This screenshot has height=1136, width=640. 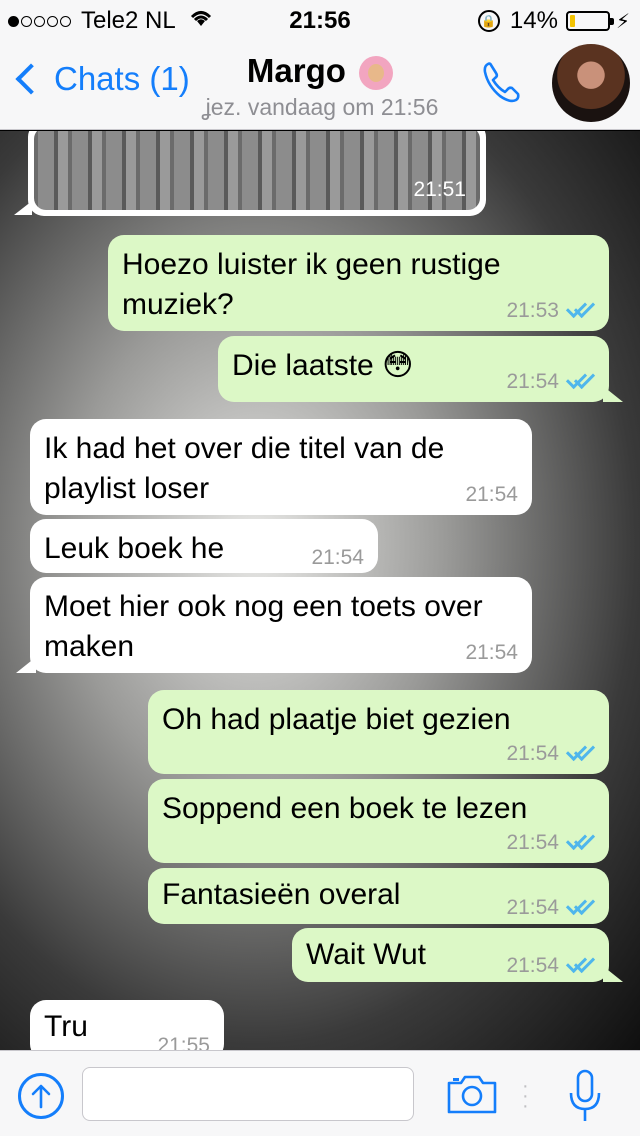 I want to click on message-bubble-outgoing: Oh had plaatje biet gezien 21:54, so click(x=378, y=732).